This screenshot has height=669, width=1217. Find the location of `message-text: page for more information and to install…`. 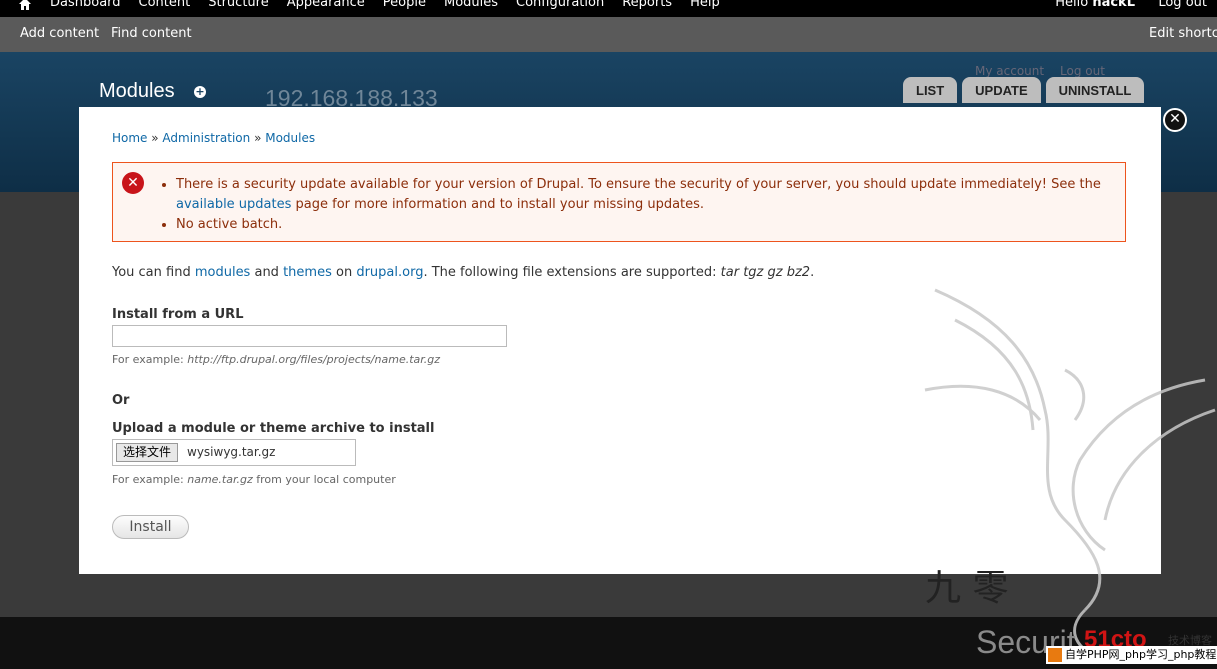

message-text: page for more information and to install… is located at coordinates (498, 204).